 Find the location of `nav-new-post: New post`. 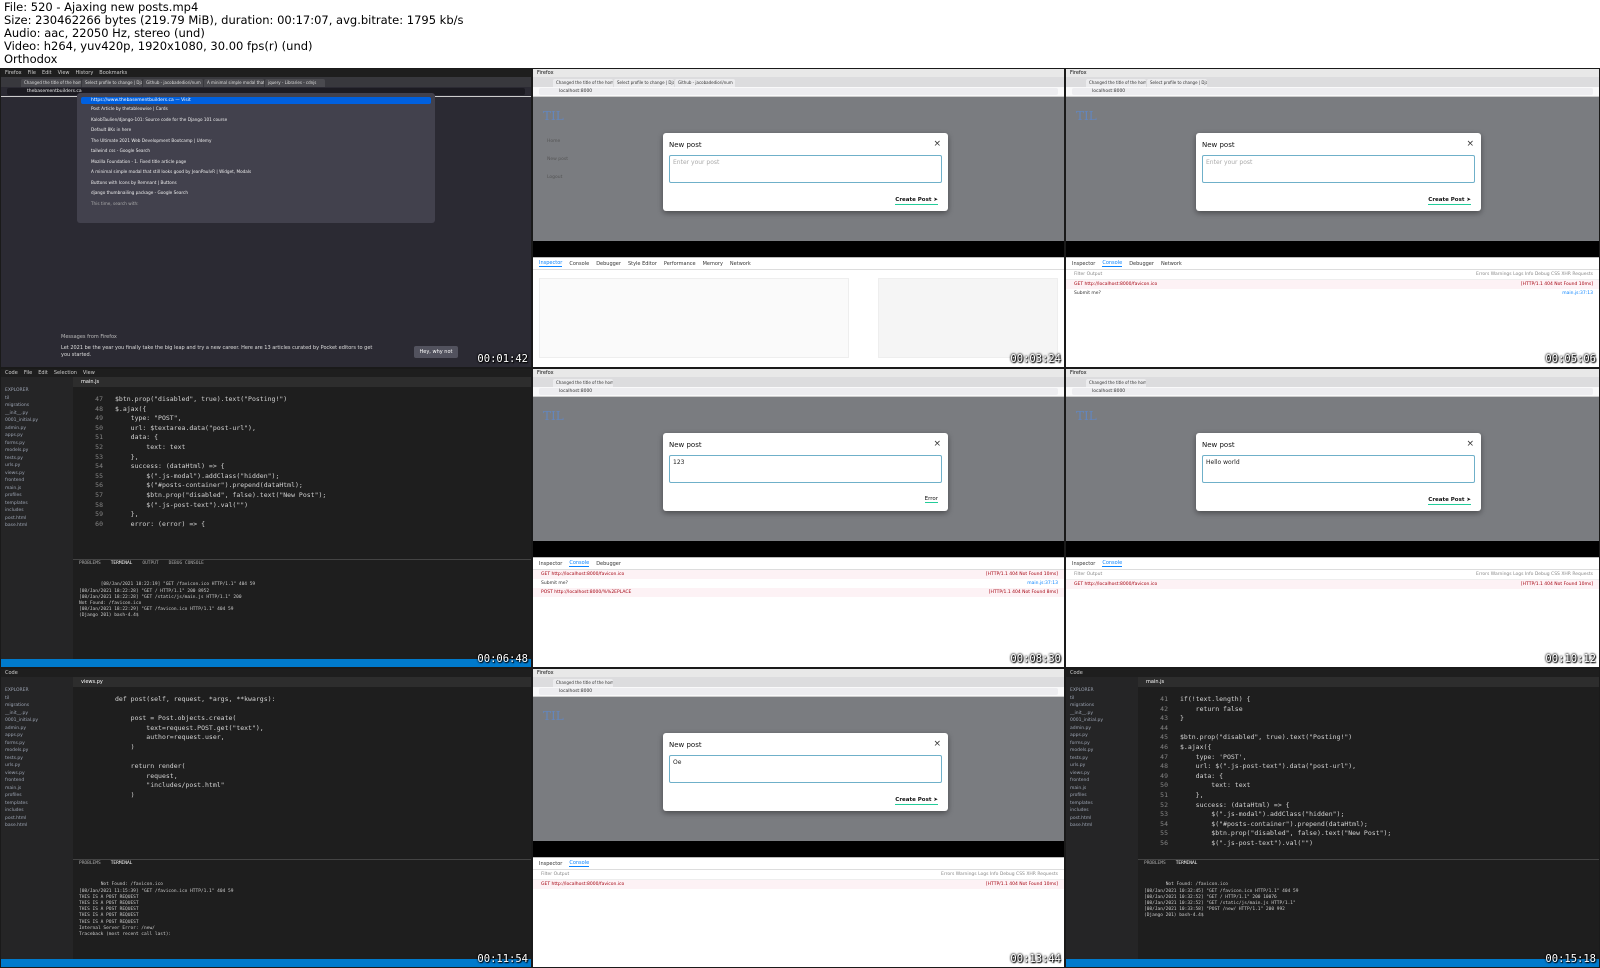

nav-new-post: New post is located at coordinates (557, 159).